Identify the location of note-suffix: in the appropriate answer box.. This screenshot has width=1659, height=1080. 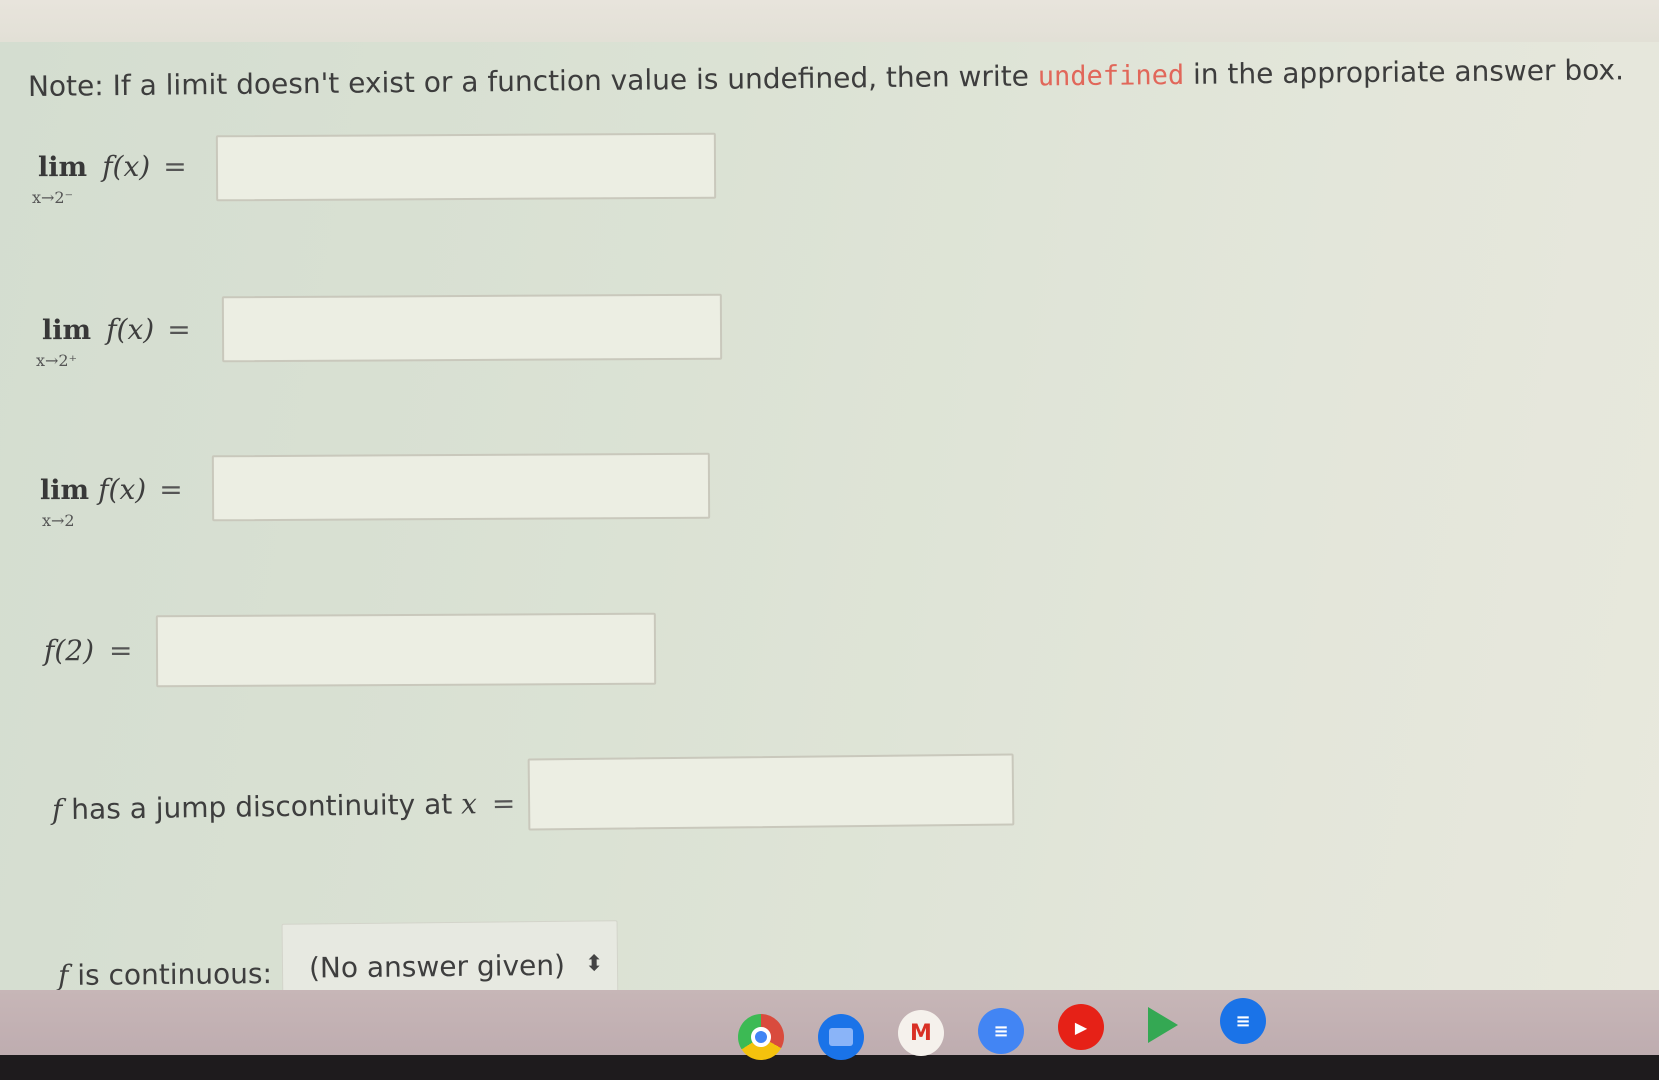
(1404, 72).